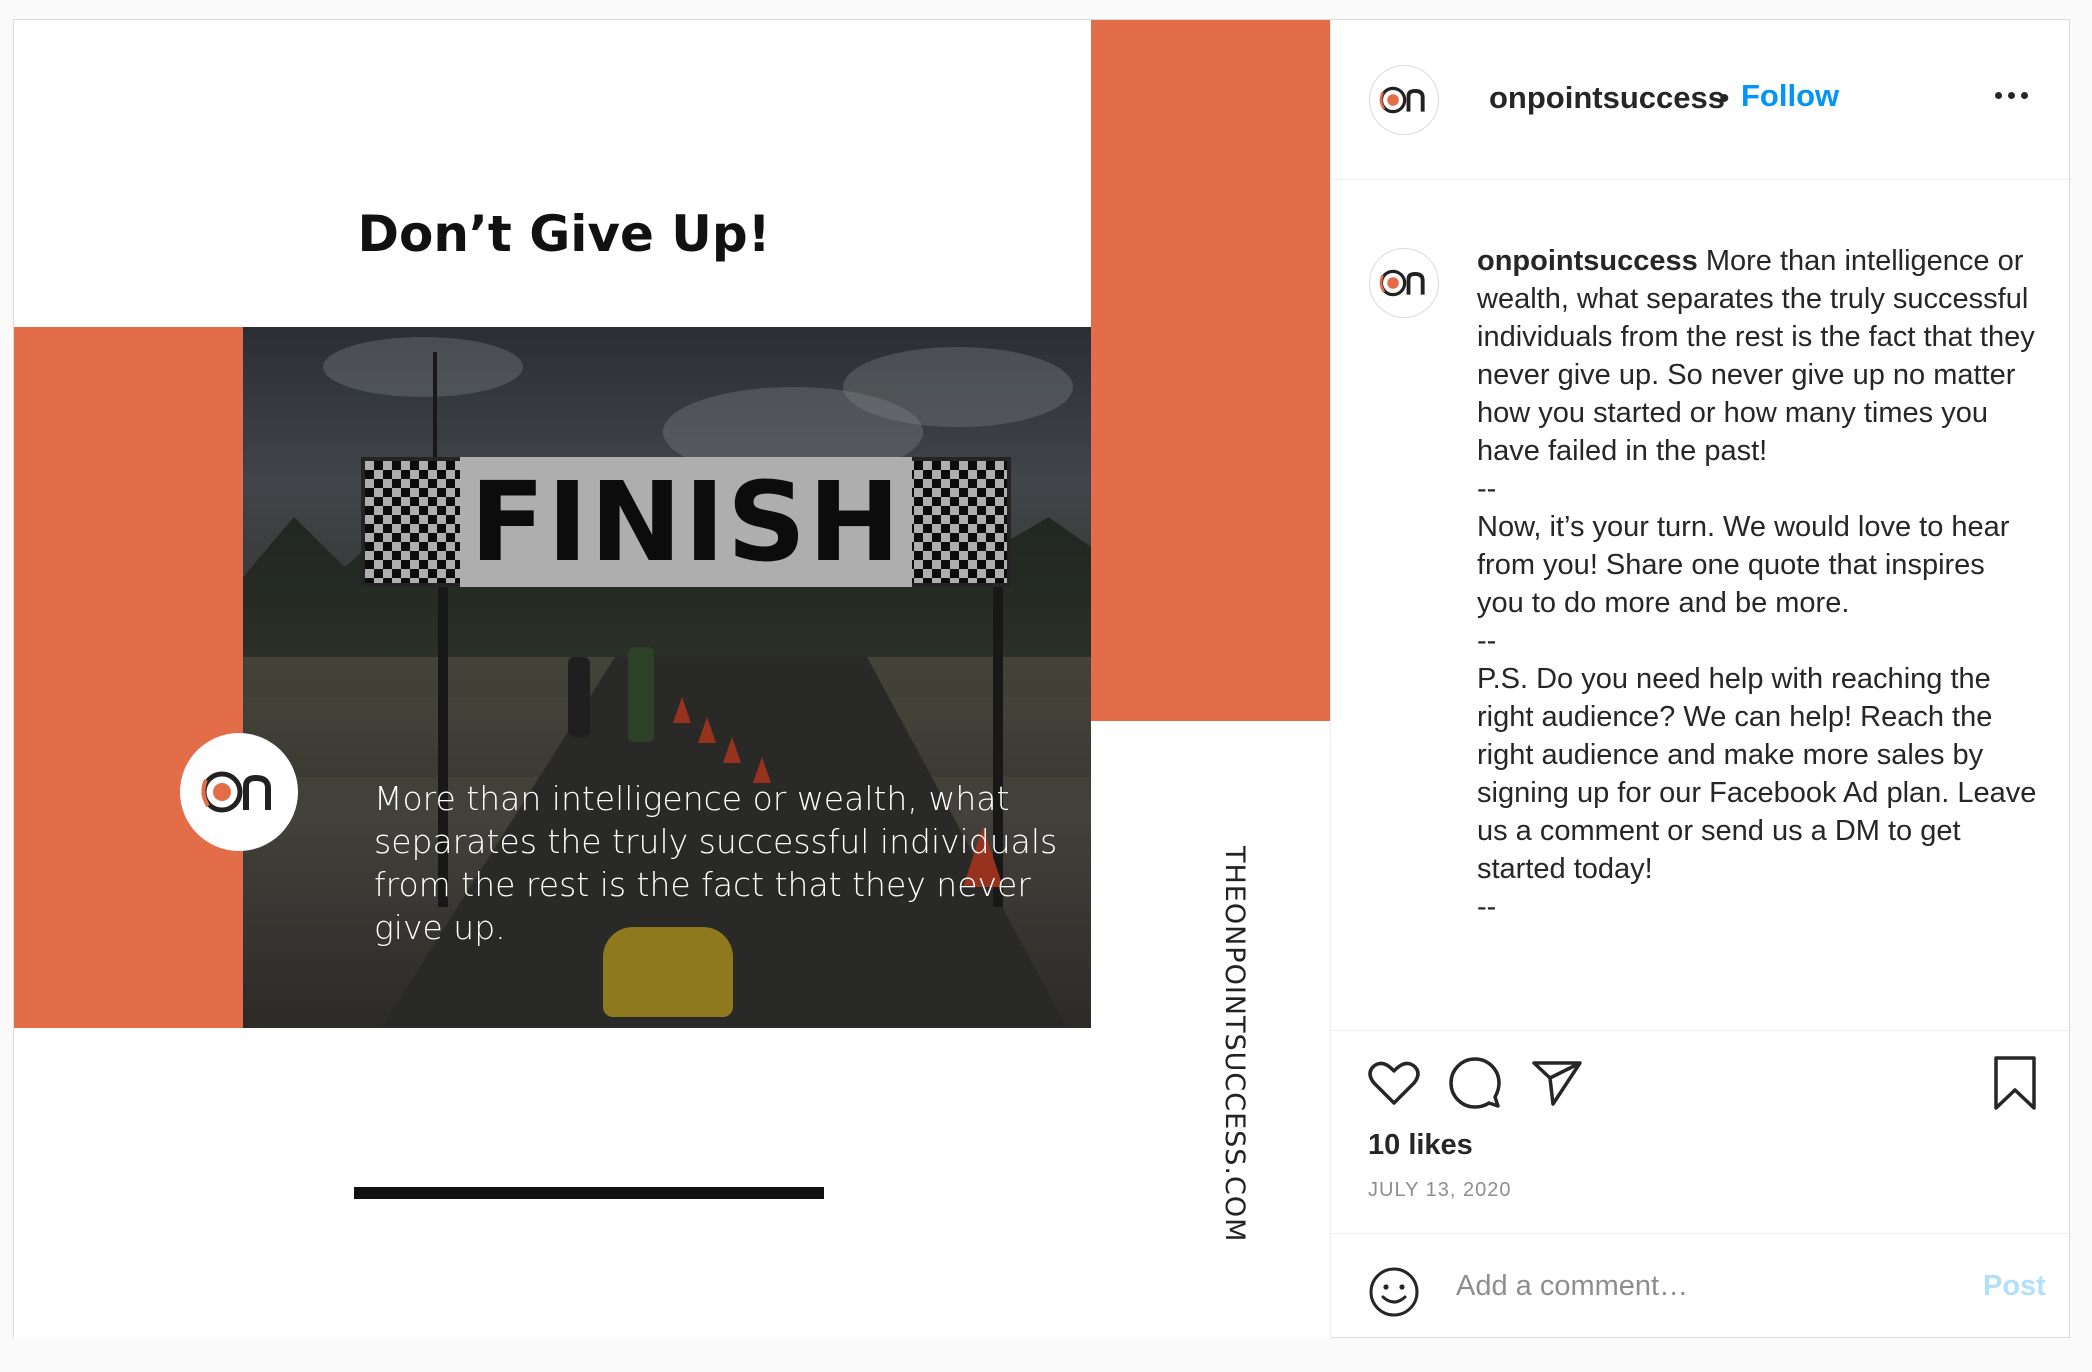 The width and height of the screenshot is (2092, 1372). I want to click on comment-icon, so click(1475, 1083).